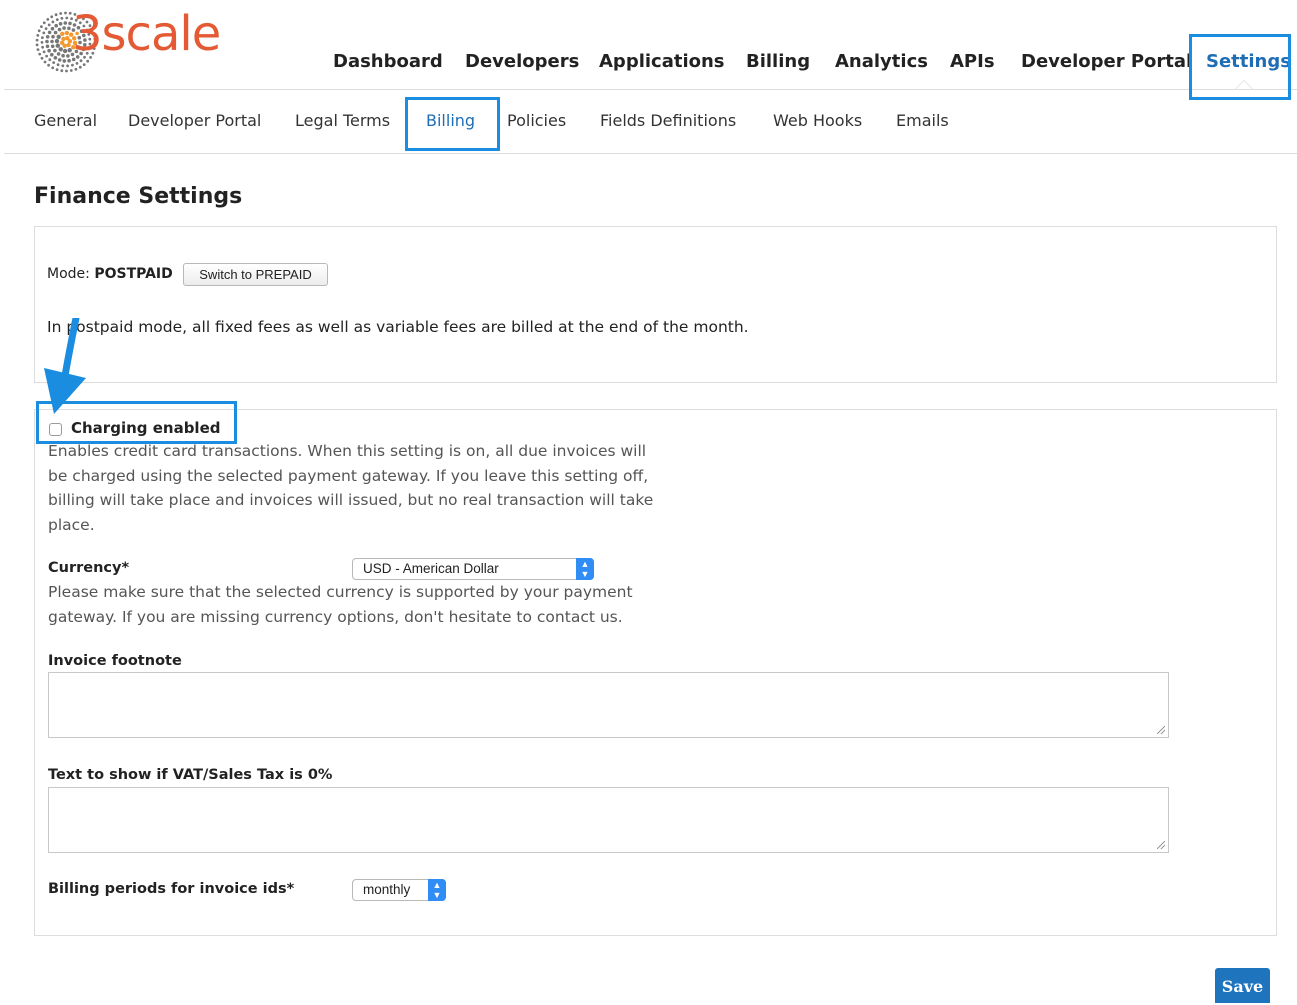 Image resolution: width=1297 pixels, height=1005 pixels. Describe the element at coordinates (146, 34) in the screenshot. I see `brand-name: 3scale` at that location.